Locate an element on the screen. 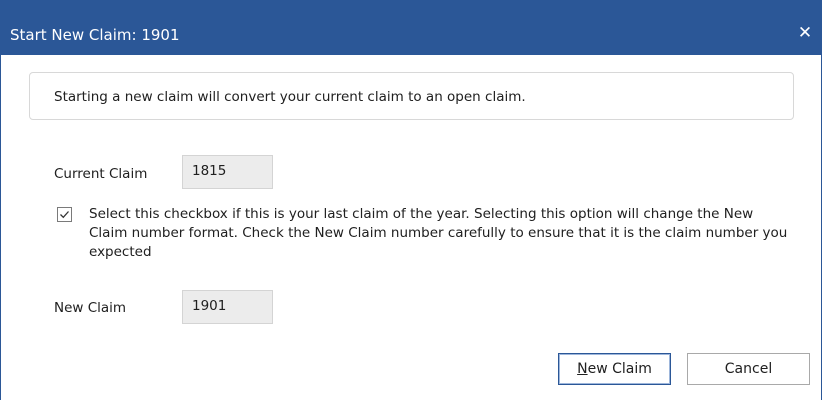 The height and width of the screenshot is (400, 822). new-claim-field: 1901 is located at coordinates (227, 307).